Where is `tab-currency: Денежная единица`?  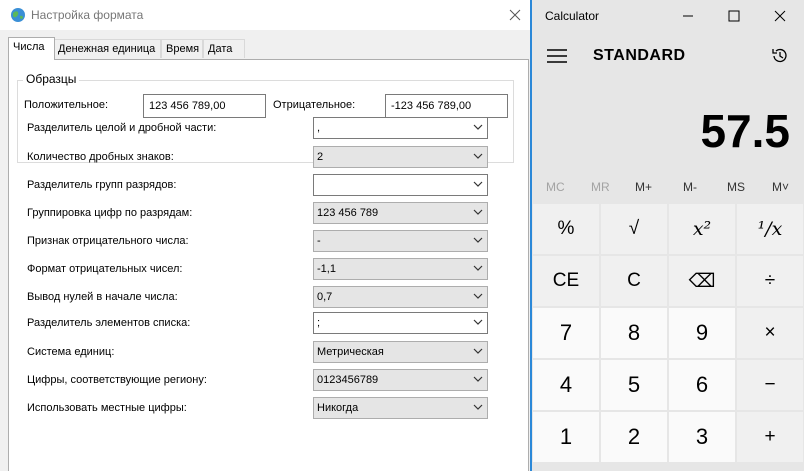 tab-currency: Денежная единица is located at coordinates (107, 48).